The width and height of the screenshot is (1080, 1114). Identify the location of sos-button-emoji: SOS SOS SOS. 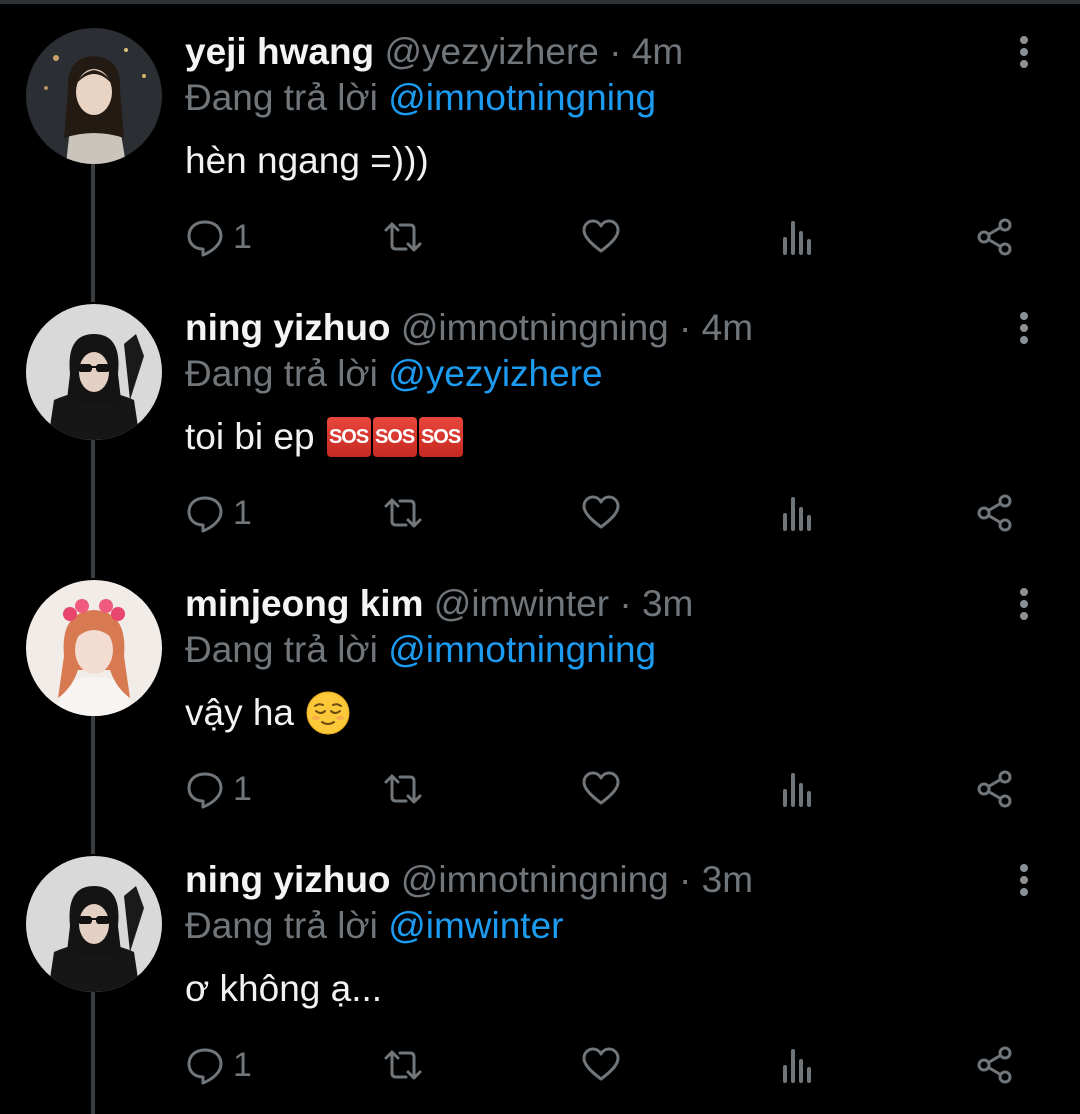
(394, 437).